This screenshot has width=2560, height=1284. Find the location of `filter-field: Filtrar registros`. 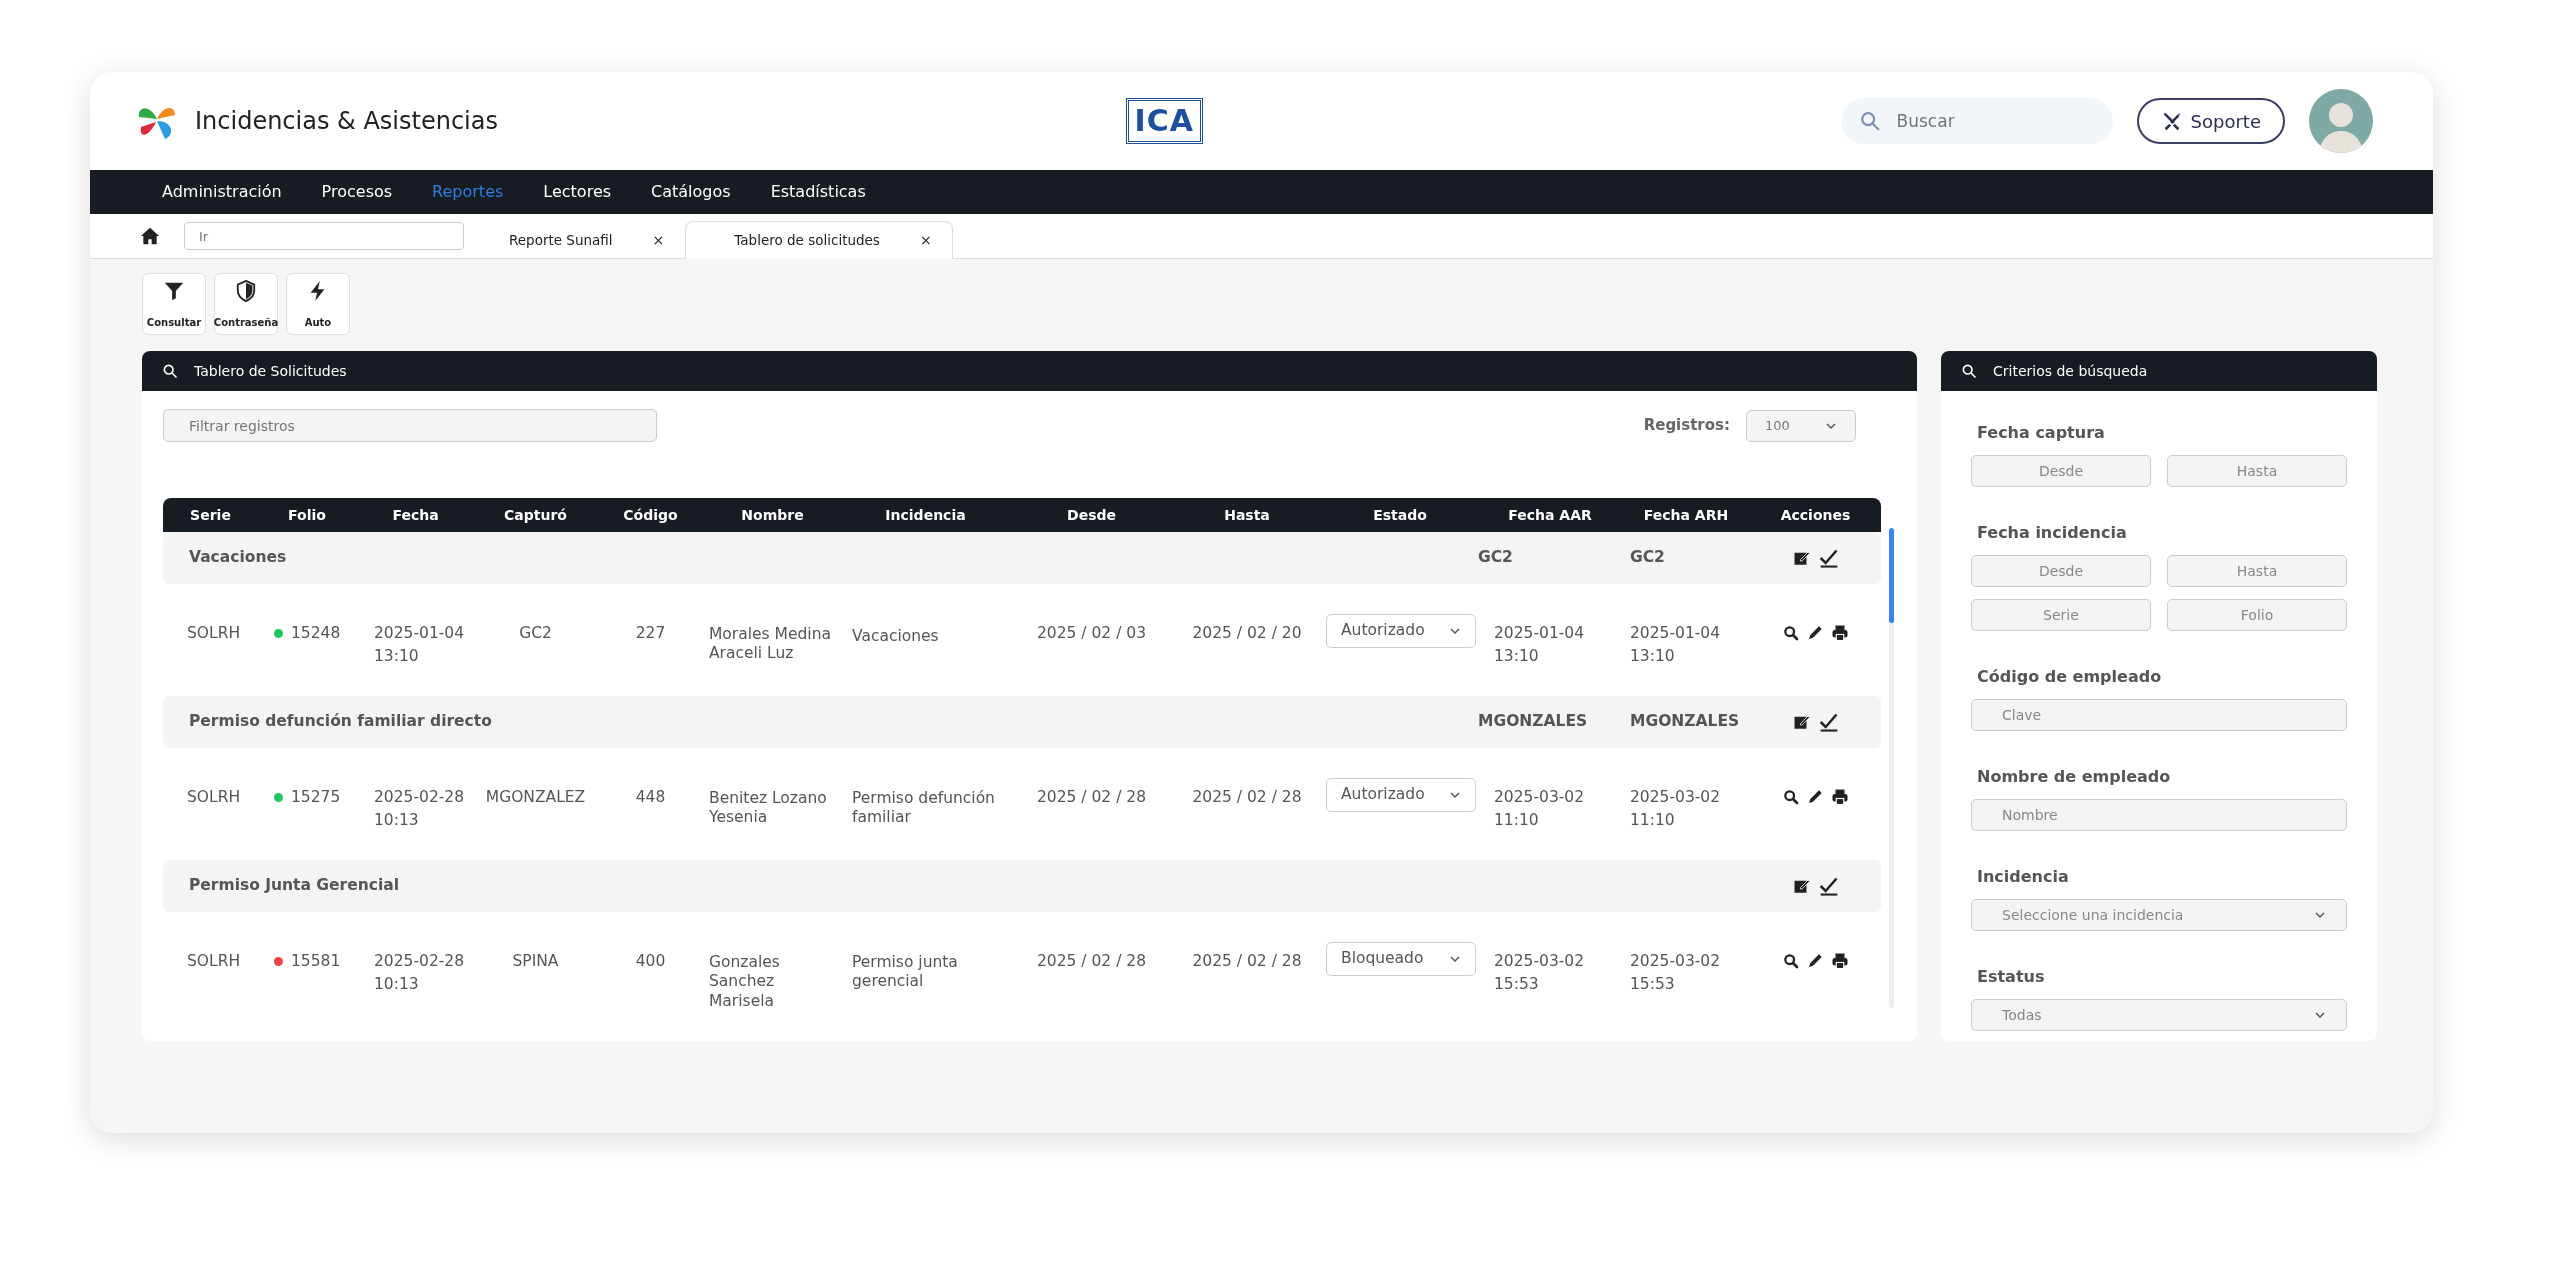

filter-field: Filtrar registros is located at coordinates (410, 425).